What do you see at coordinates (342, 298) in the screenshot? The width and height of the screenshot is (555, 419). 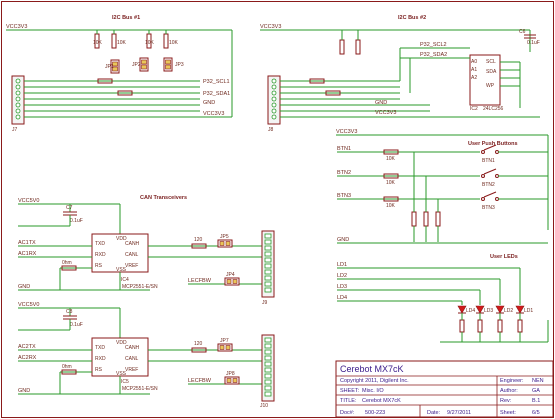 I see `net-label-ld4: LD4` at bounding box center [342, 298].